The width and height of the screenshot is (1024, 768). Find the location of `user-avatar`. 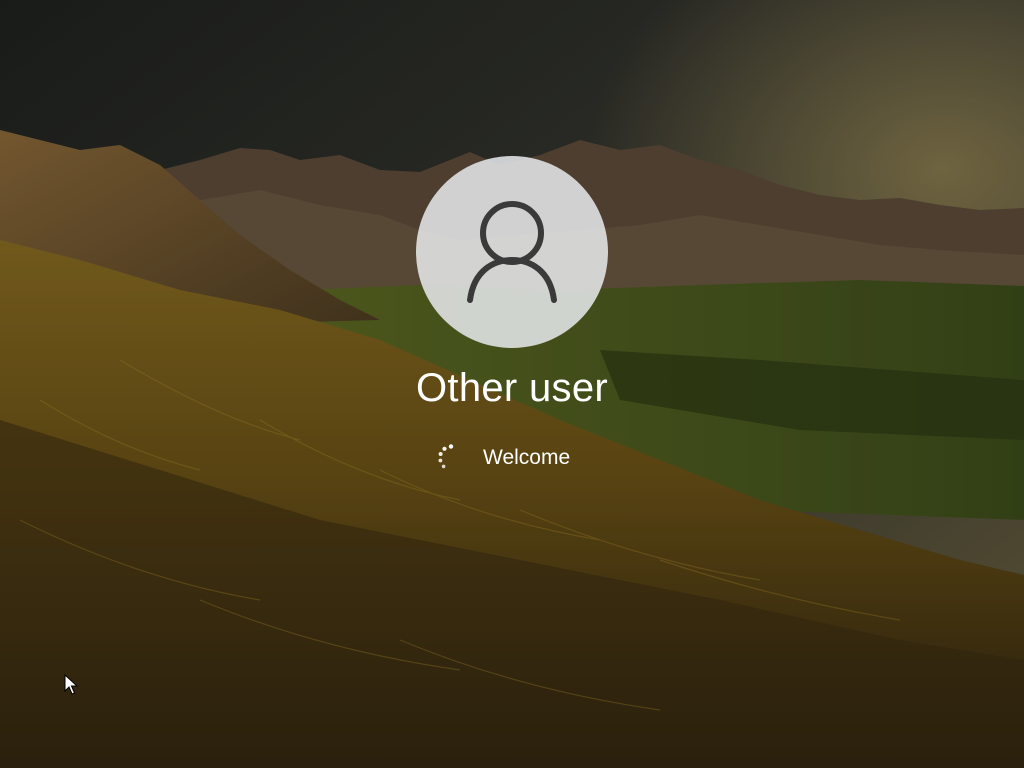

user-avatar is located at coordinates (512, 252).